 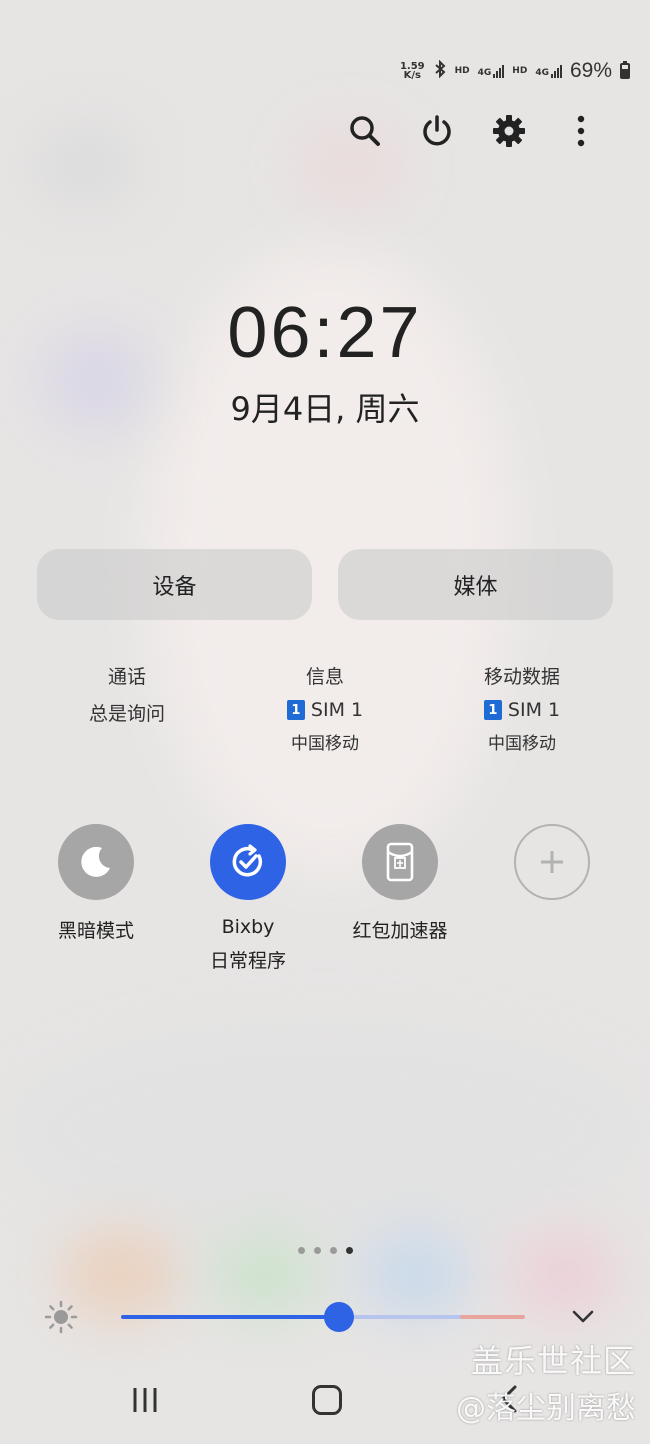 What do you see at coordinates (325, 407) in the screenshot?
I see `clock-date: 9月4日, 周六` at bounding box center [325, 407].